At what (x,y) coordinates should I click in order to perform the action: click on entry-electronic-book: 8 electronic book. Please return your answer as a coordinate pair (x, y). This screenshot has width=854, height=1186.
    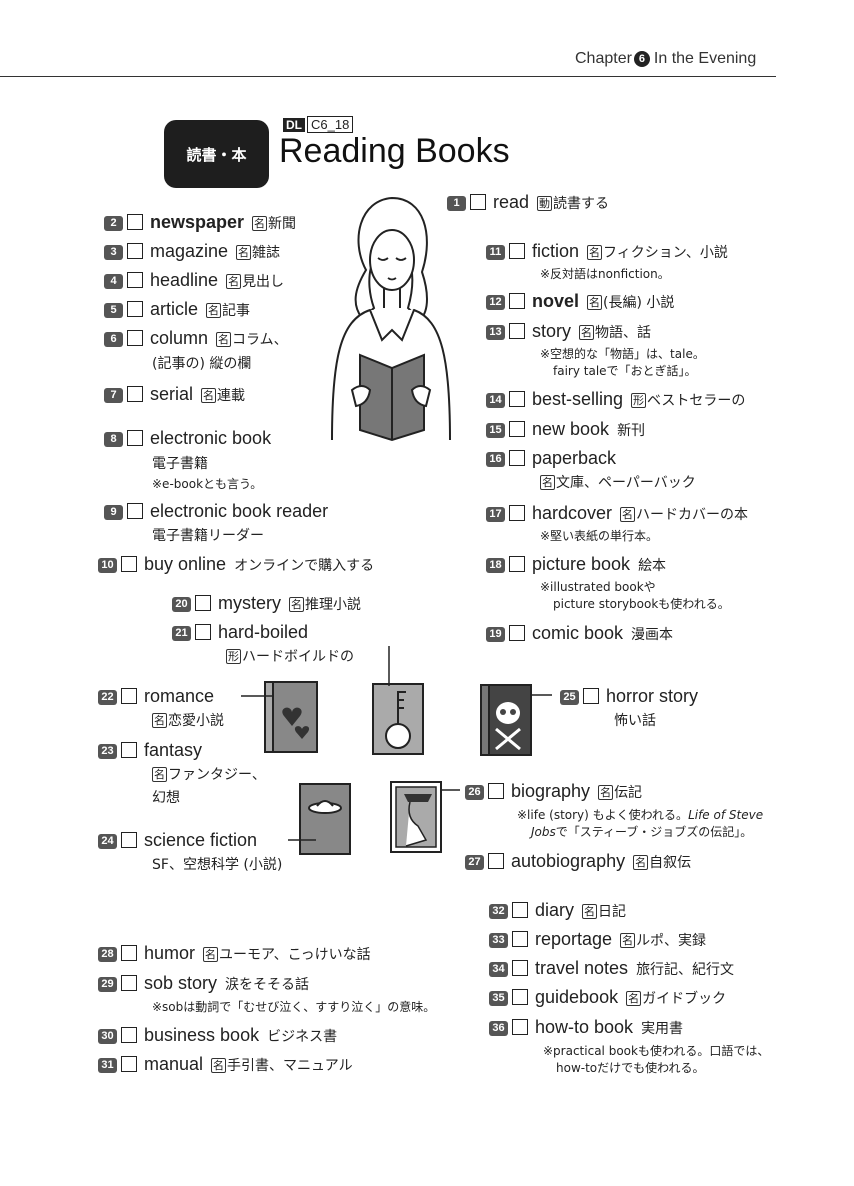
    Looking at the image, I should click on (187, 438).